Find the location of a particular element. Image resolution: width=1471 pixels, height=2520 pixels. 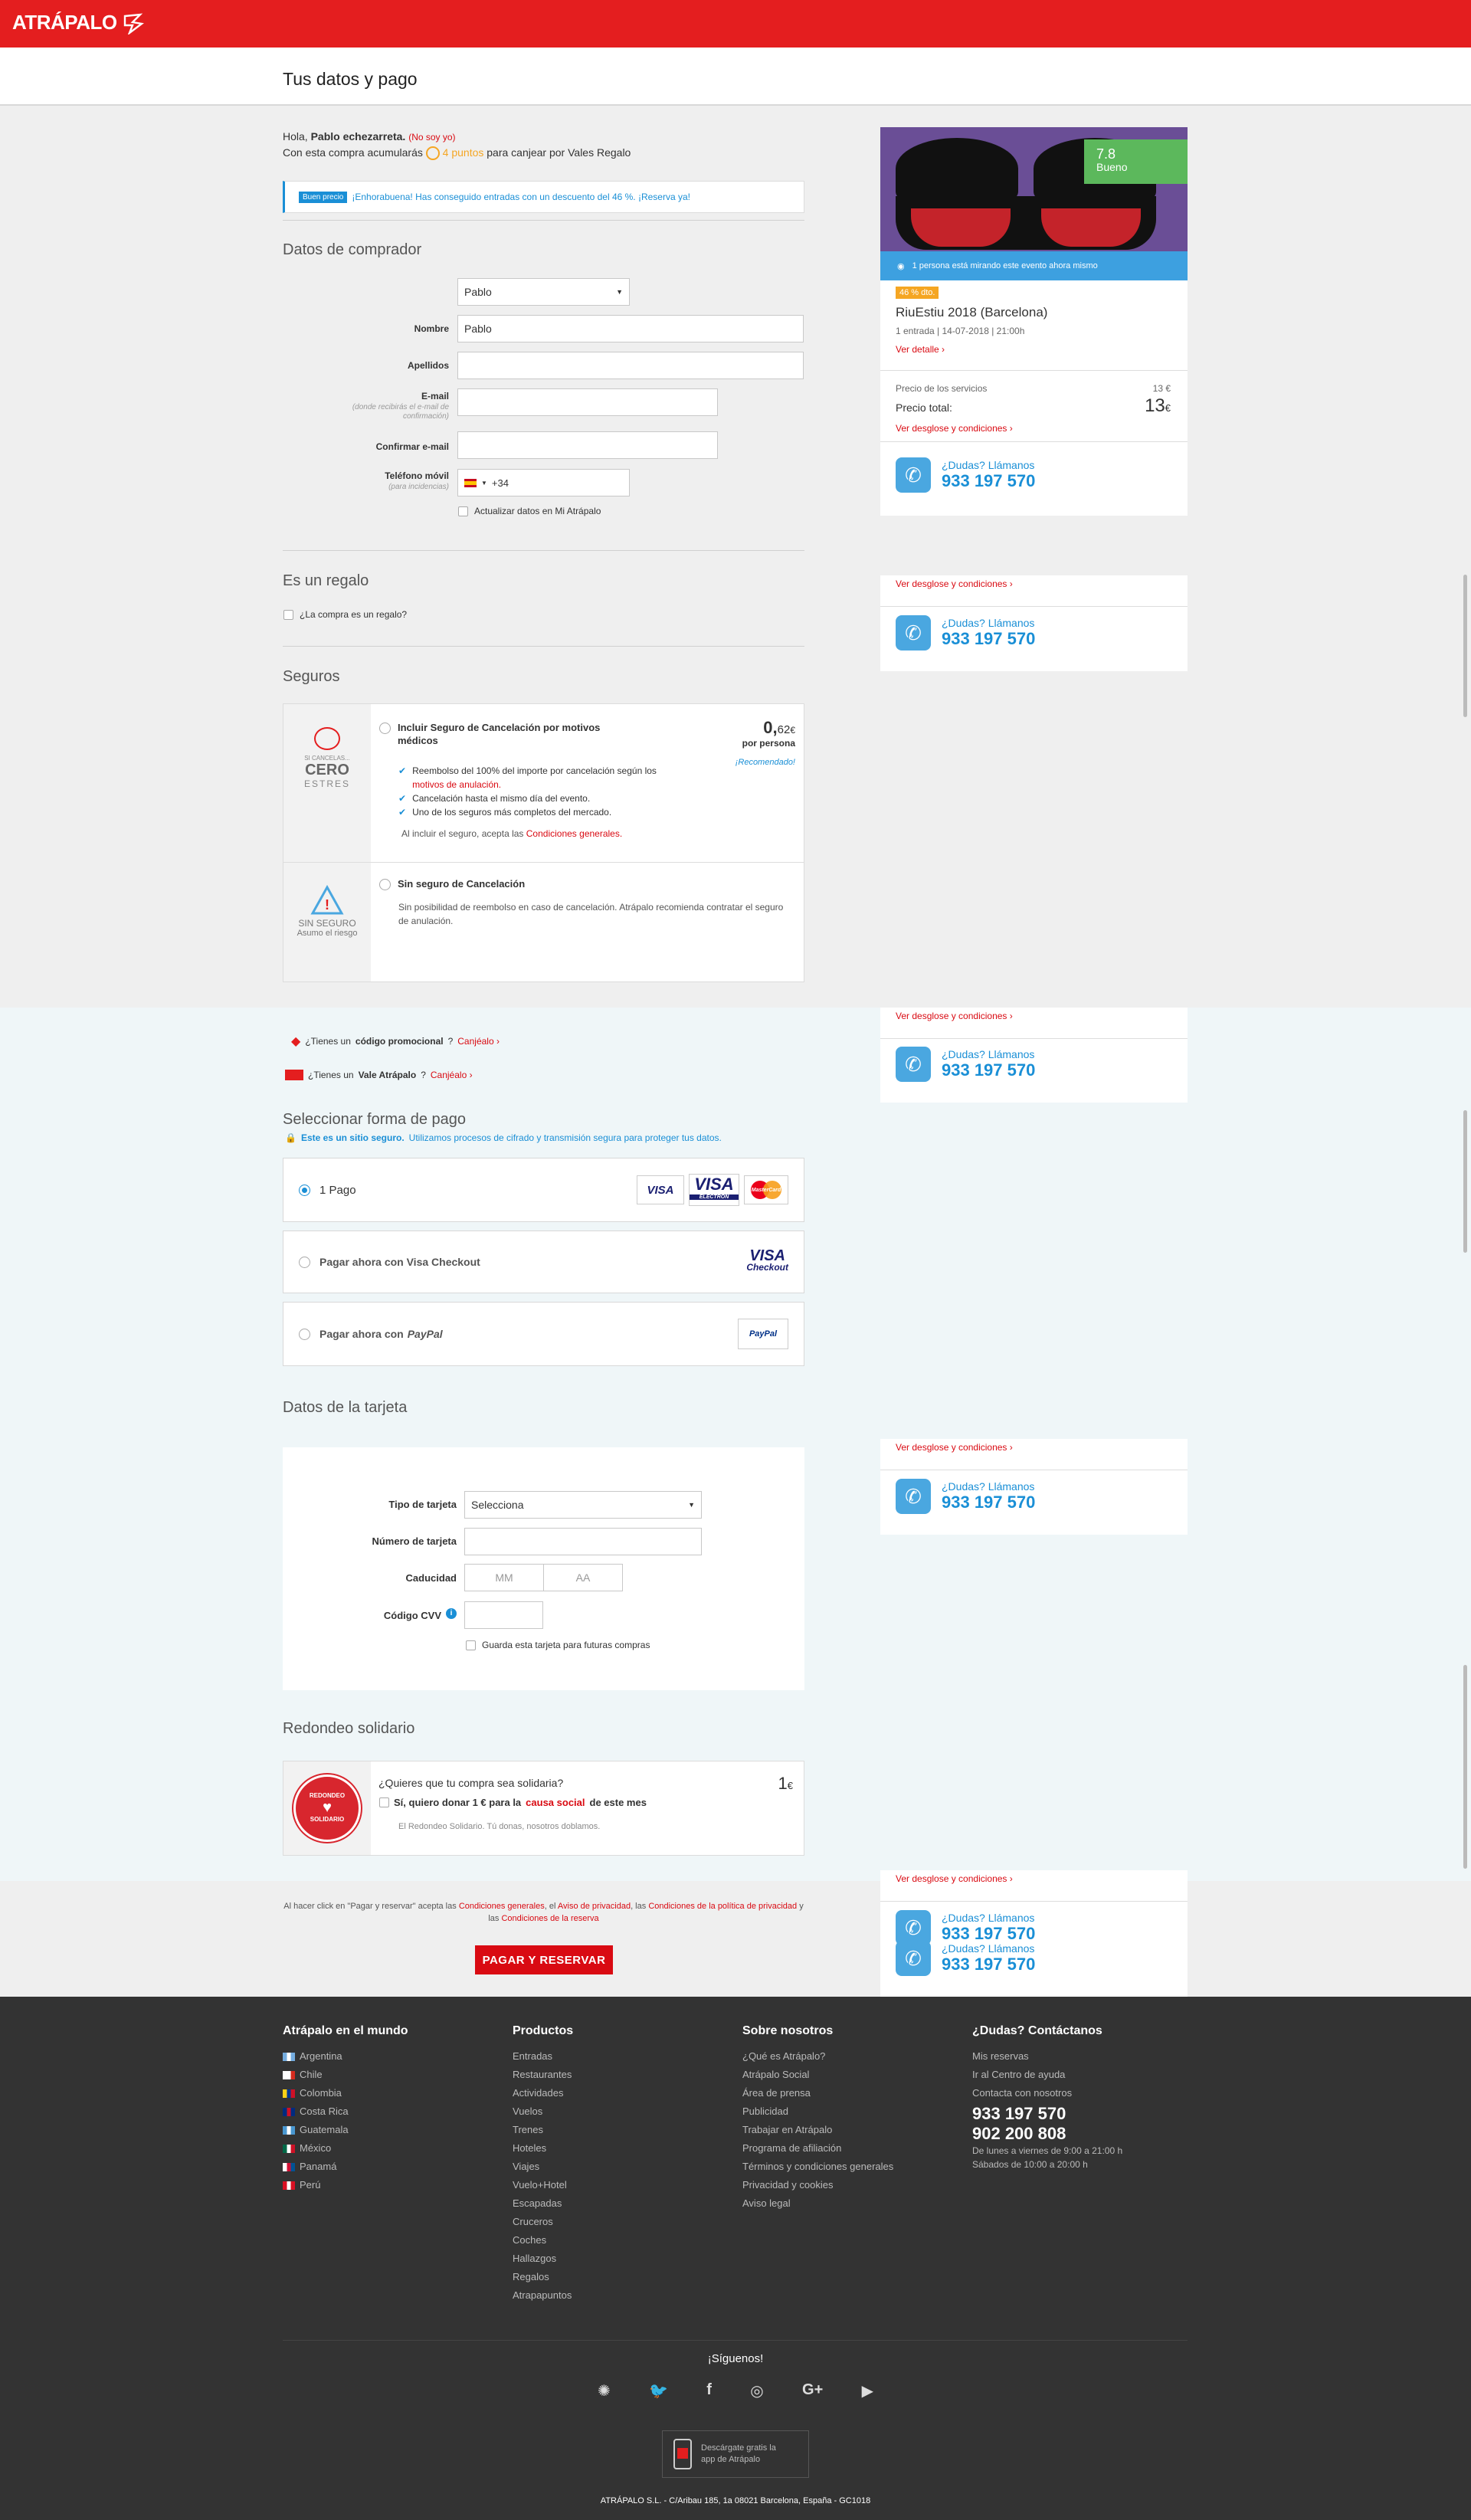

payment-option-card: 1 Pago VISA VISA ELECTRON MasterCard is located at coordinates (543, 1190).